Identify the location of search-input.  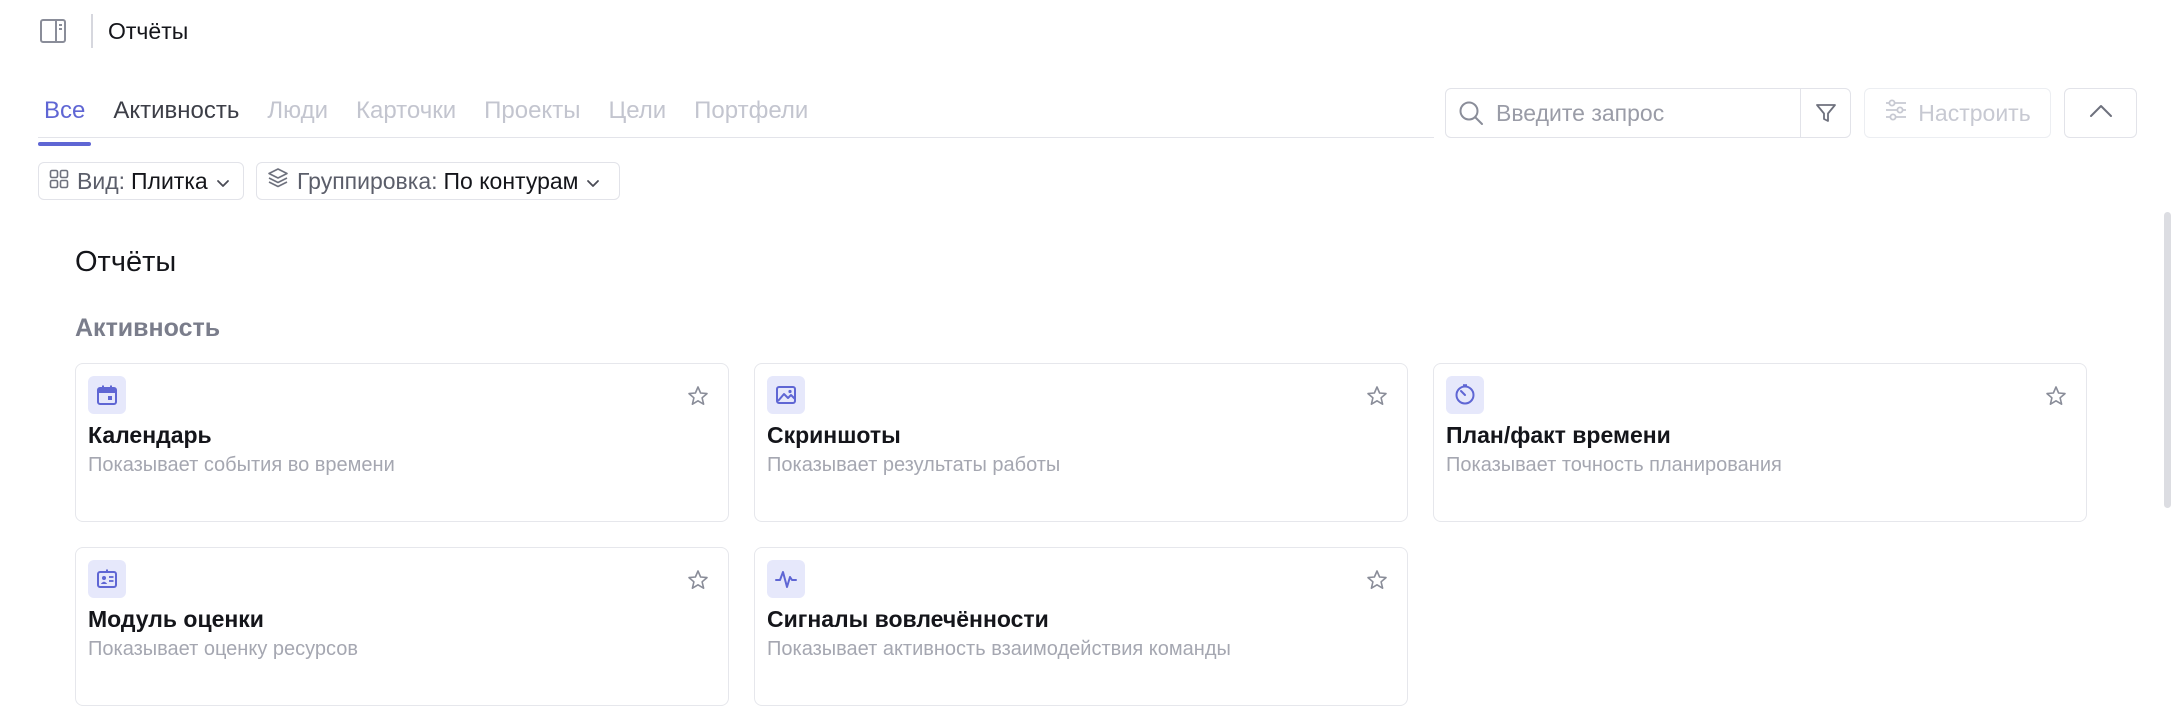
(1646, 113).